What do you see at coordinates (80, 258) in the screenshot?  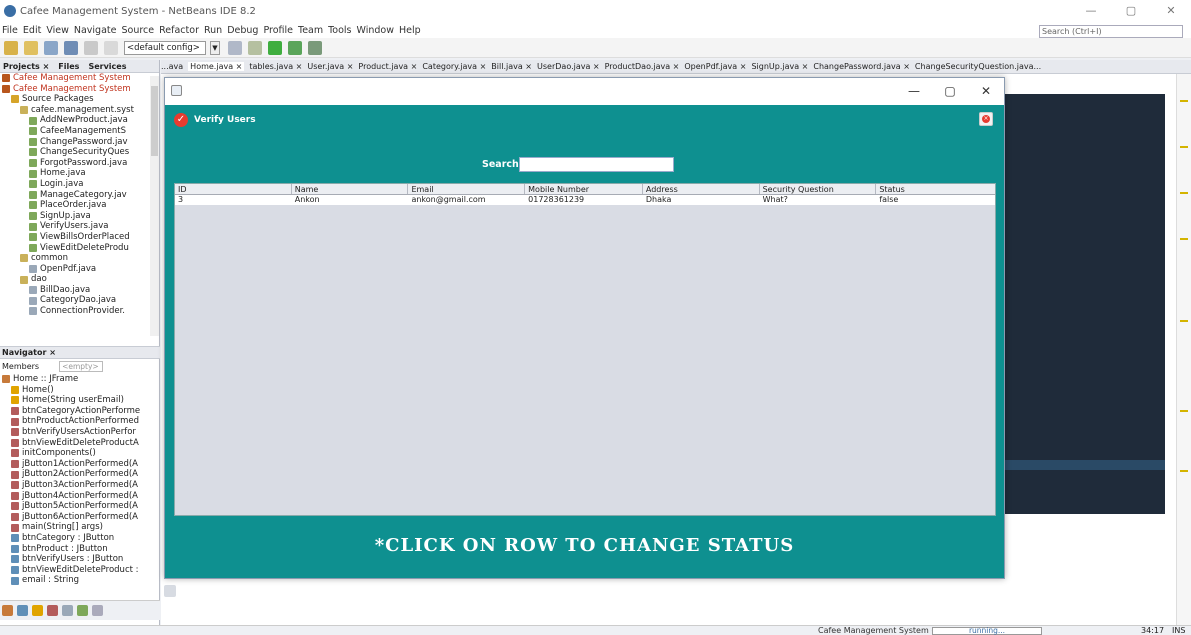 I see `tree-item: common` at bounding box center [80, 258].